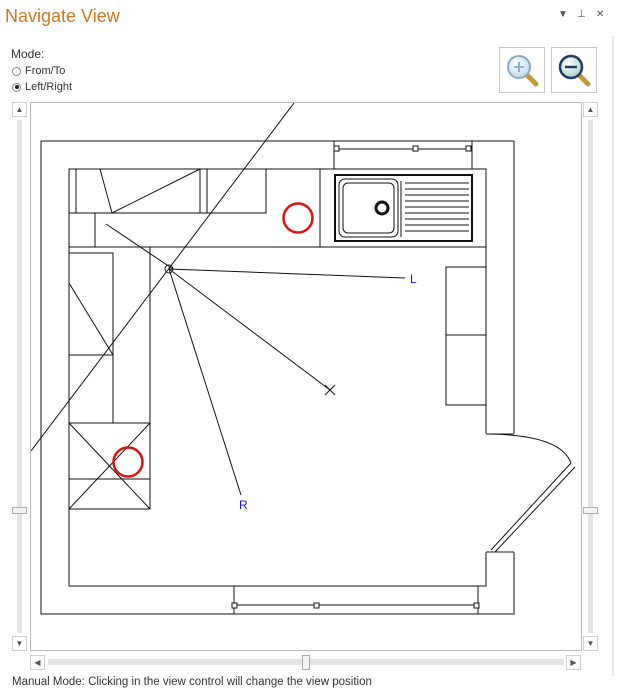  I want to click on window-bottom, so click(356, 600).